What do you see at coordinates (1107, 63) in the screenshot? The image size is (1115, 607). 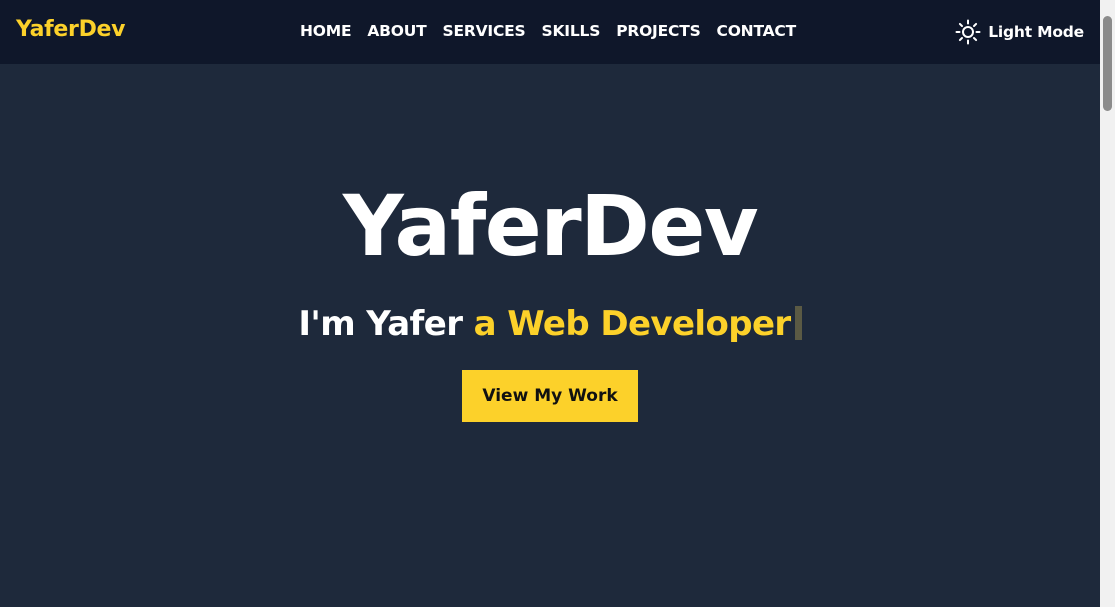 I see `scrollbar-thumb` at bounding box center [1107, 63].